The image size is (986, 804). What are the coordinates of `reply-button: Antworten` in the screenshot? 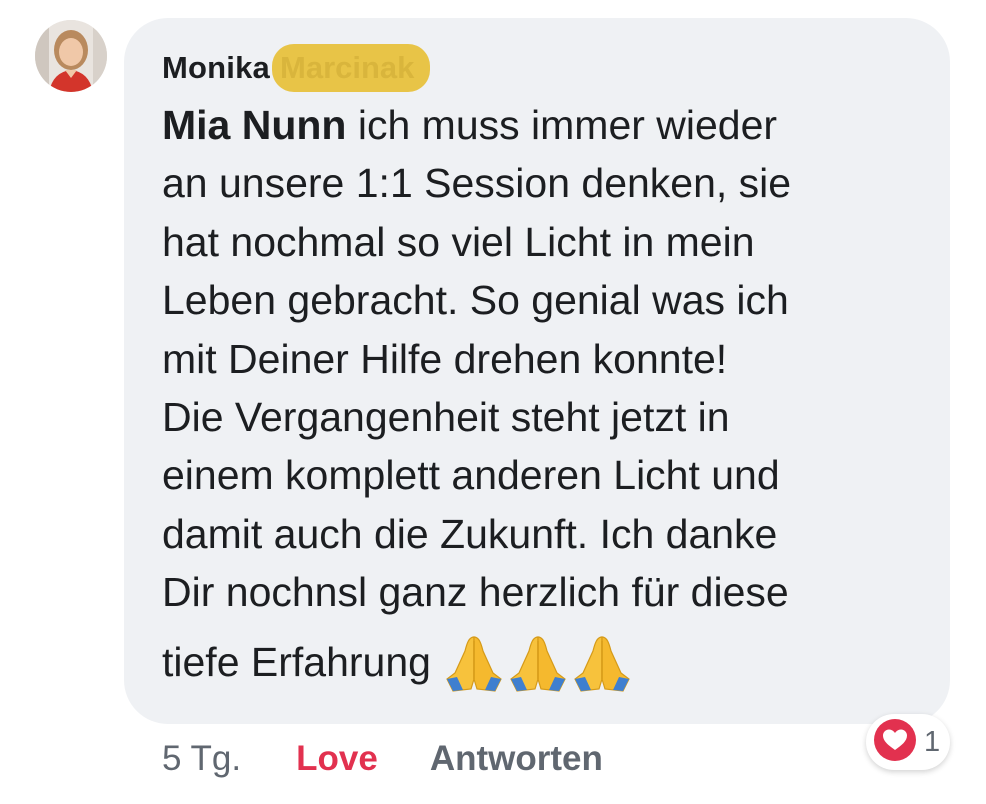 It's located at (516, 759).